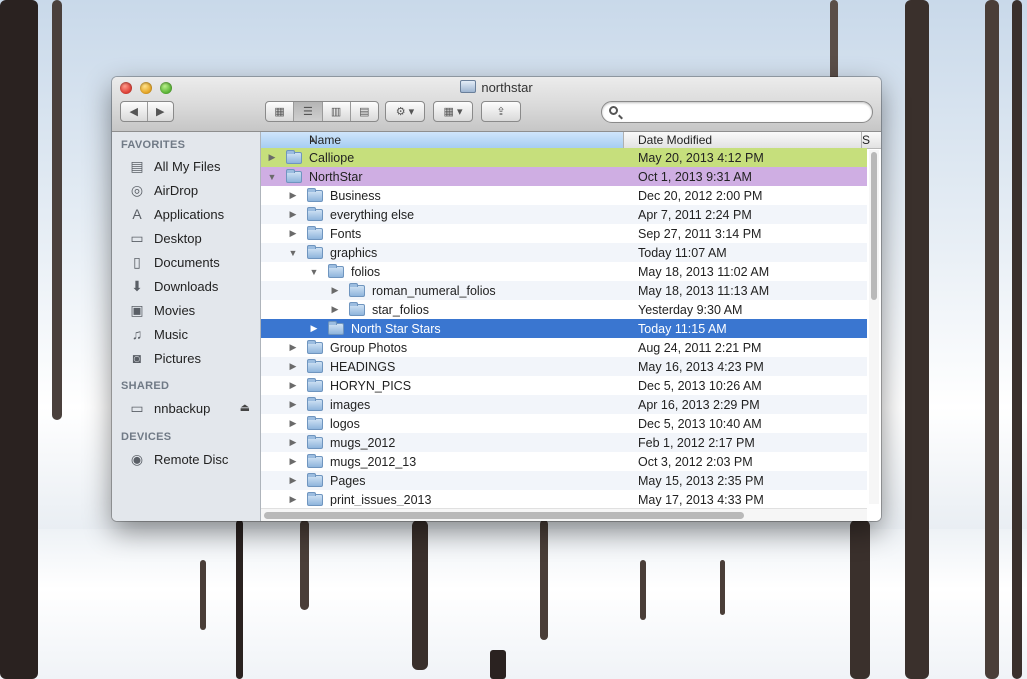 This screenshot has width=1027, height=679. Describe the element at coordinates (504, 515) in the screenshot. I see `horizontal-scroll-thumb` at that location.